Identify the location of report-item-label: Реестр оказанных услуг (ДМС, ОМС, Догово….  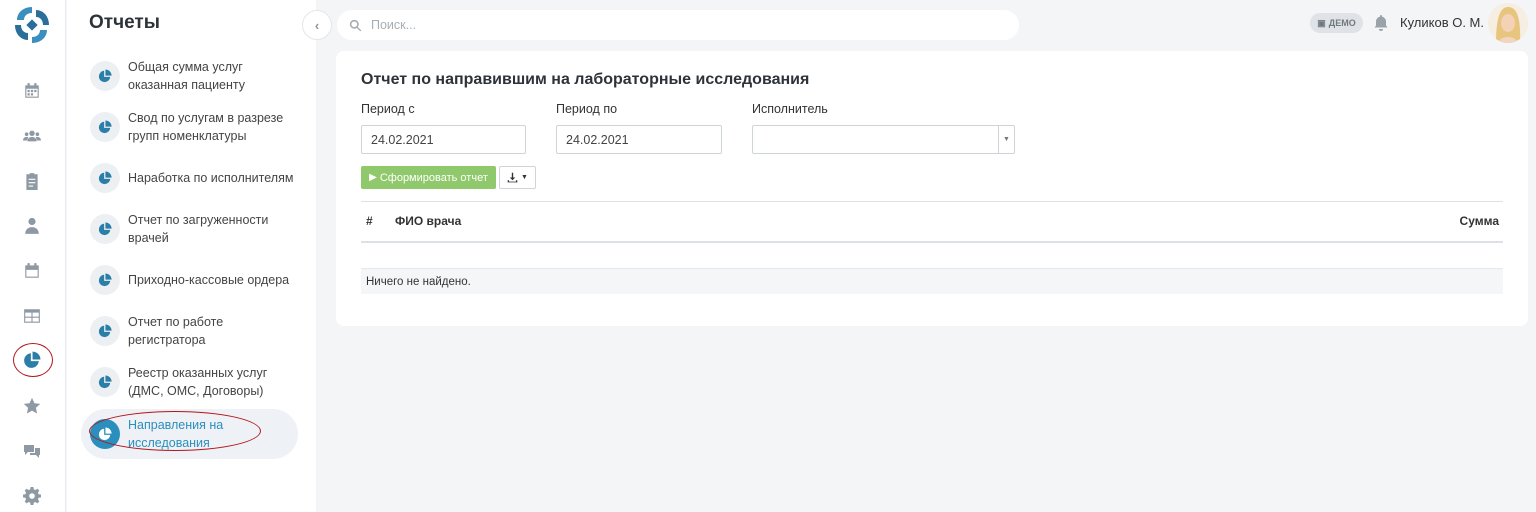
(198, 382).